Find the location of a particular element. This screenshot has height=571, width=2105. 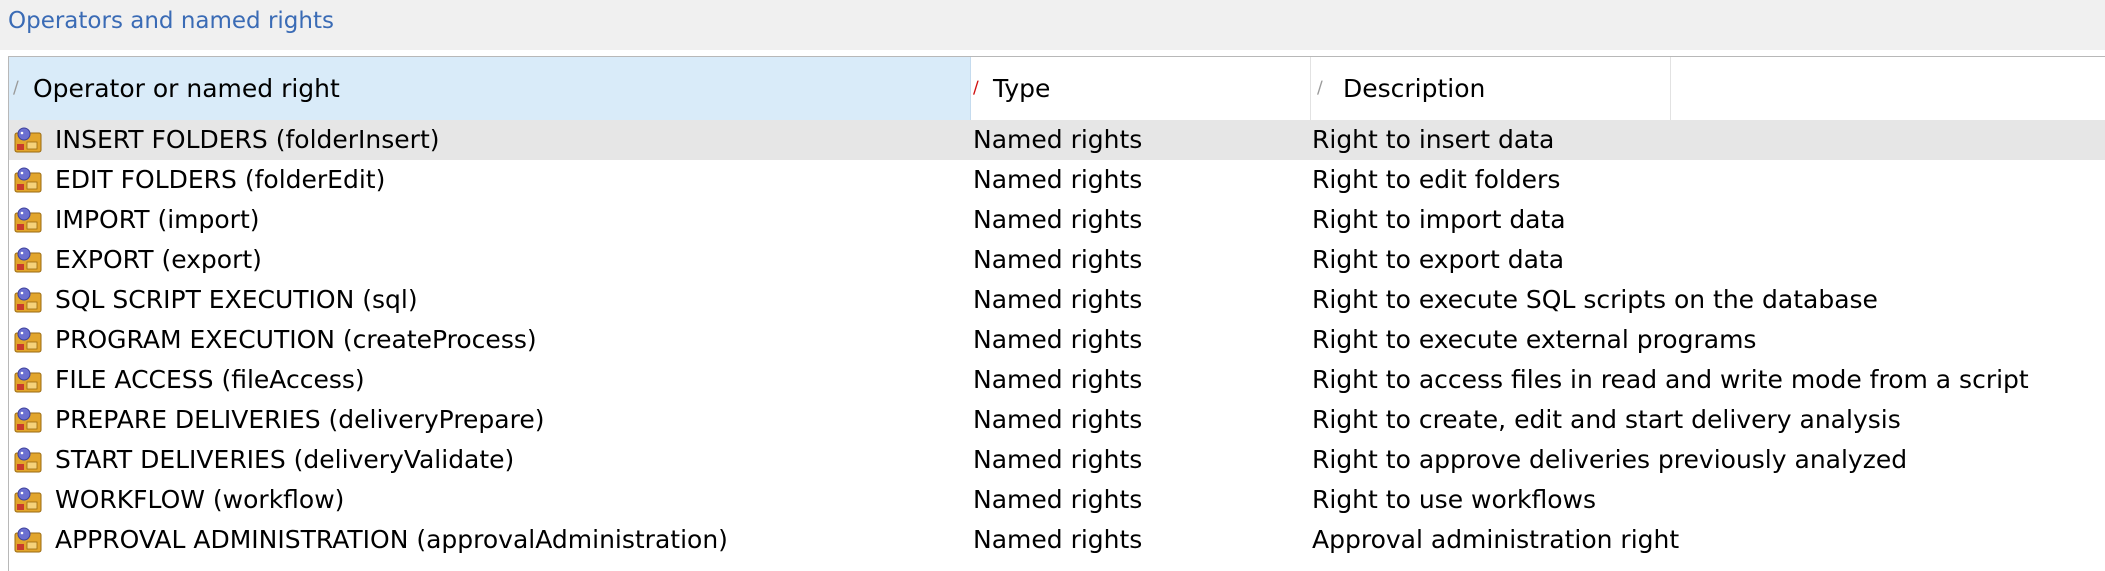

row-name: EXPORT (export) is located at coordinates (158, 259).